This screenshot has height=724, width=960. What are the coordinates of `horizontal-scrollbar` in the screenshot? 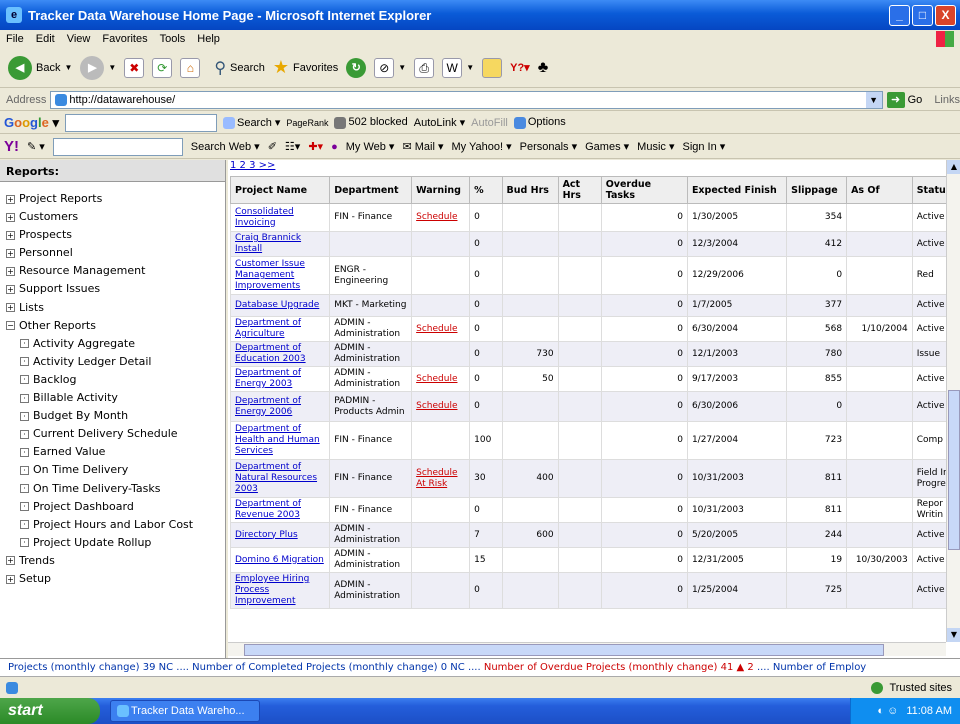 It's located at (587, 649).